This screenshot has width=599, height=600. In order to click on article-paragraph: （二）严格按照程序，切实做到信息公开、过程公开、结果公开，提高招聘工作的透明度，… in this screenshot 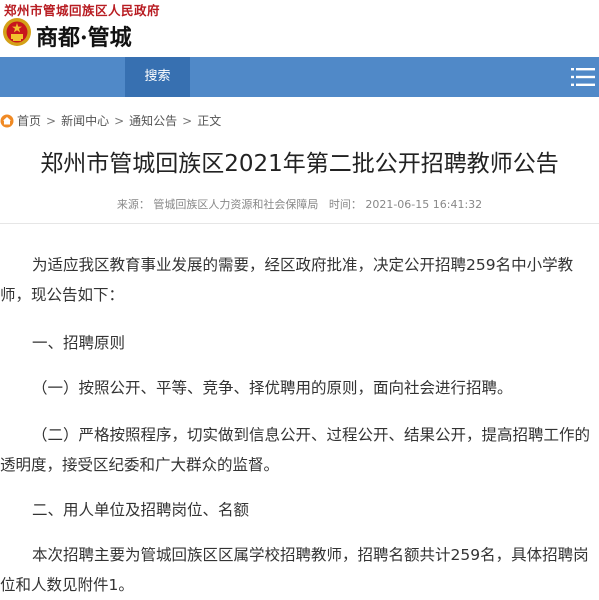, I will do `click(295, 450)`.